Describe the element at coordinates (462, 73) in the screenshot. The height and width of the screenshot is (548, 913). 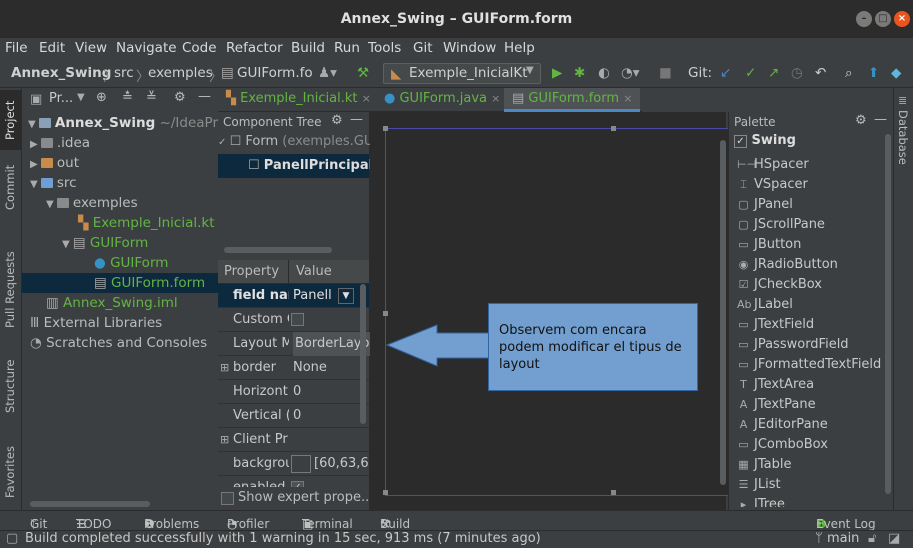
I see `run-config-dropdown: ◣ Exemple_InicialKt ▼` at that location.